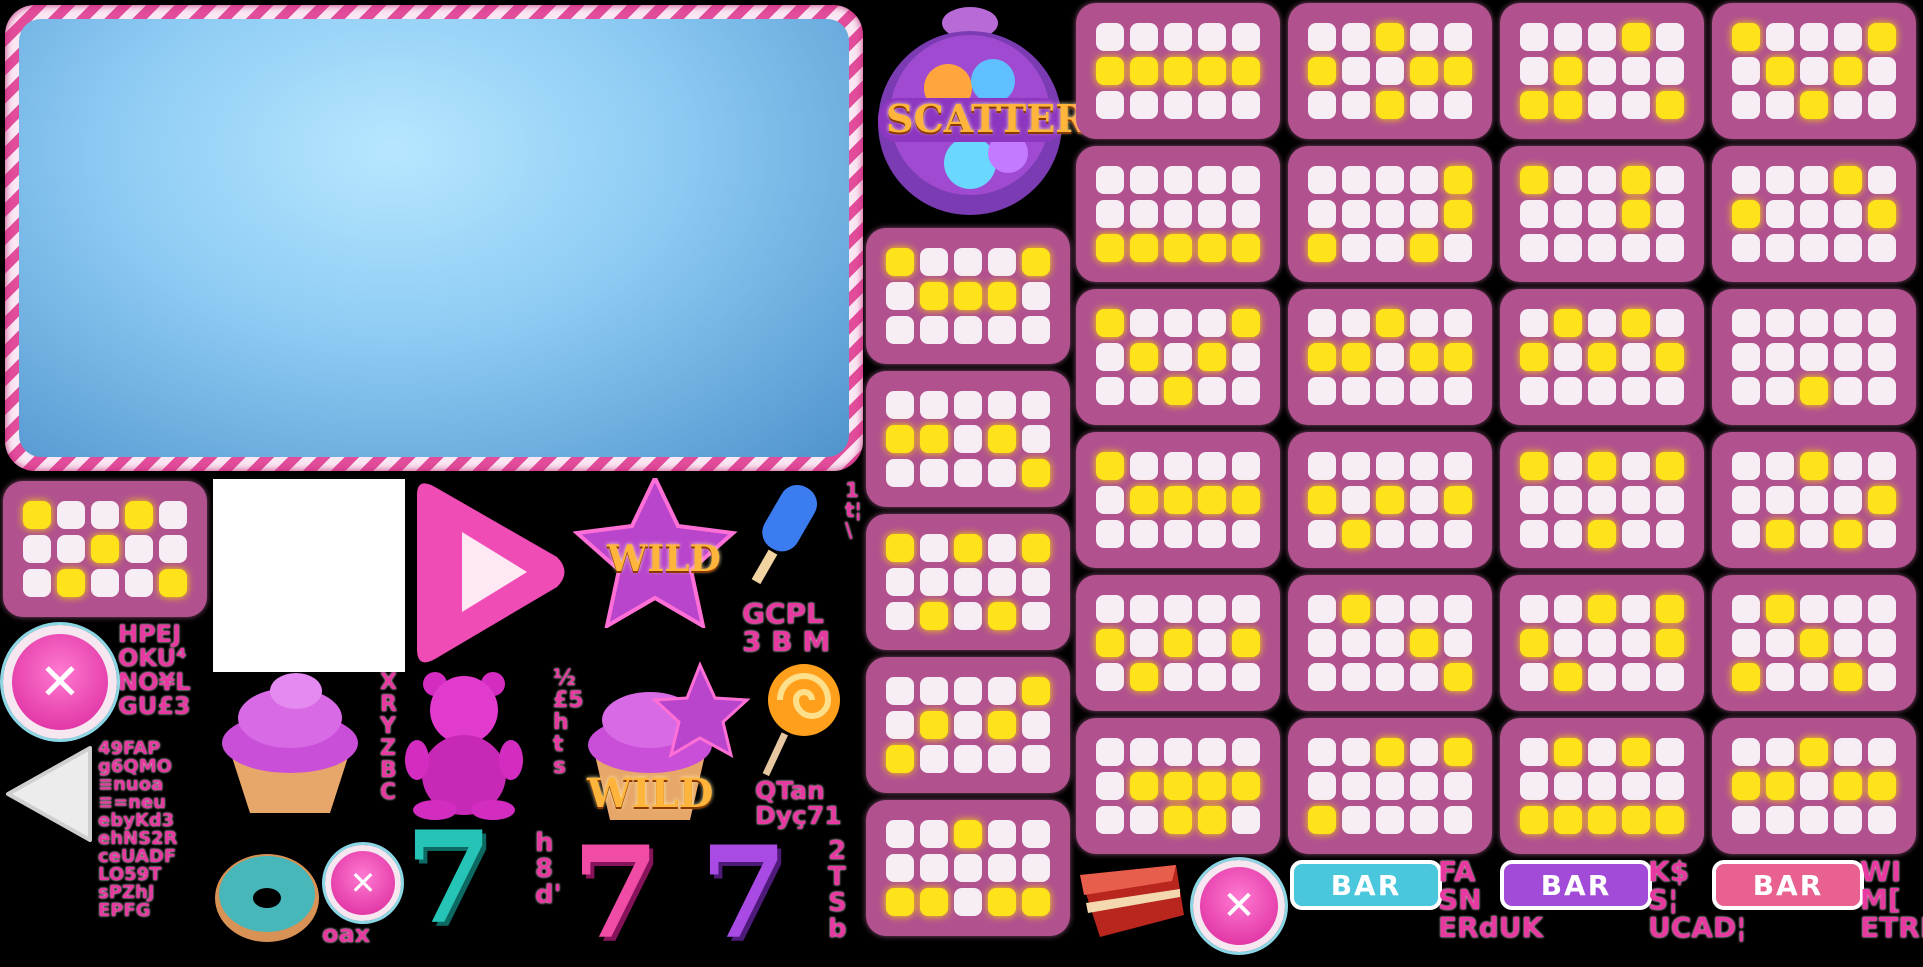 The height and width of the screenshot is (967, 1923). I want to click on seven-teal-symbol: 7, so click(449, 878).